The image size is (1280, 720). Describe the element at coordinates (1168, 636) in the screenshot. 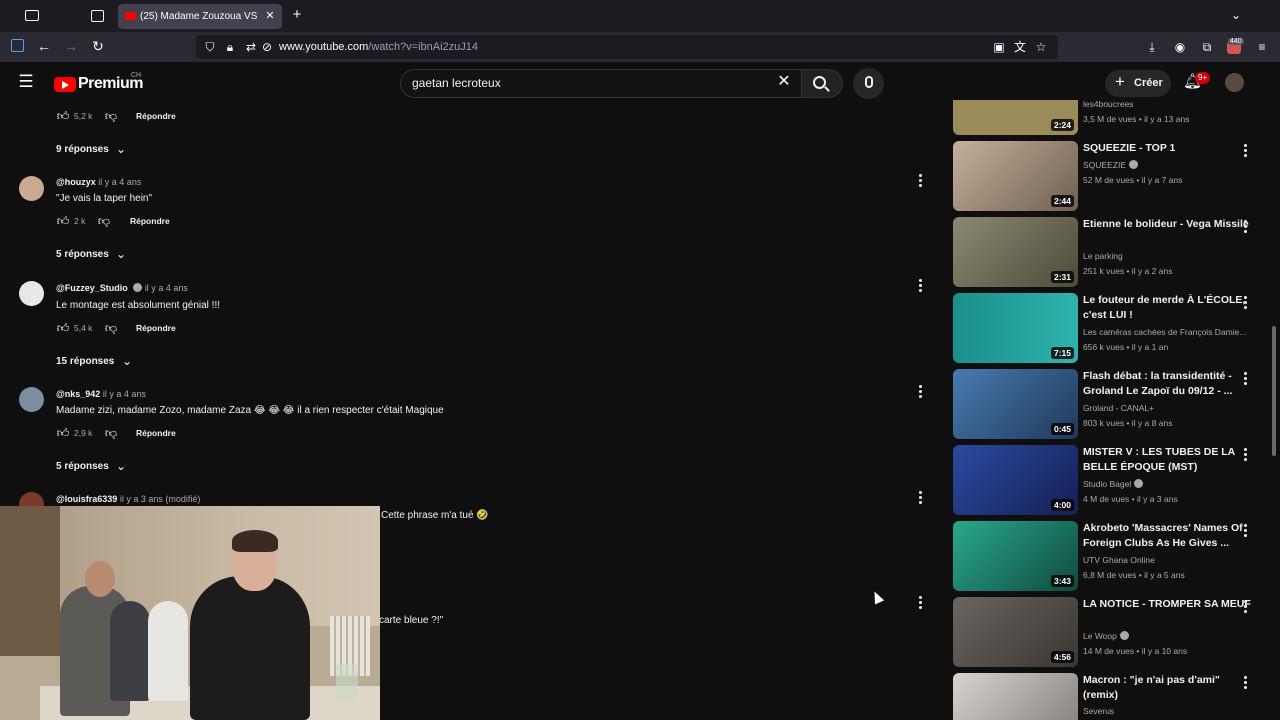

I see `video-channel: Le Woop` at that location.